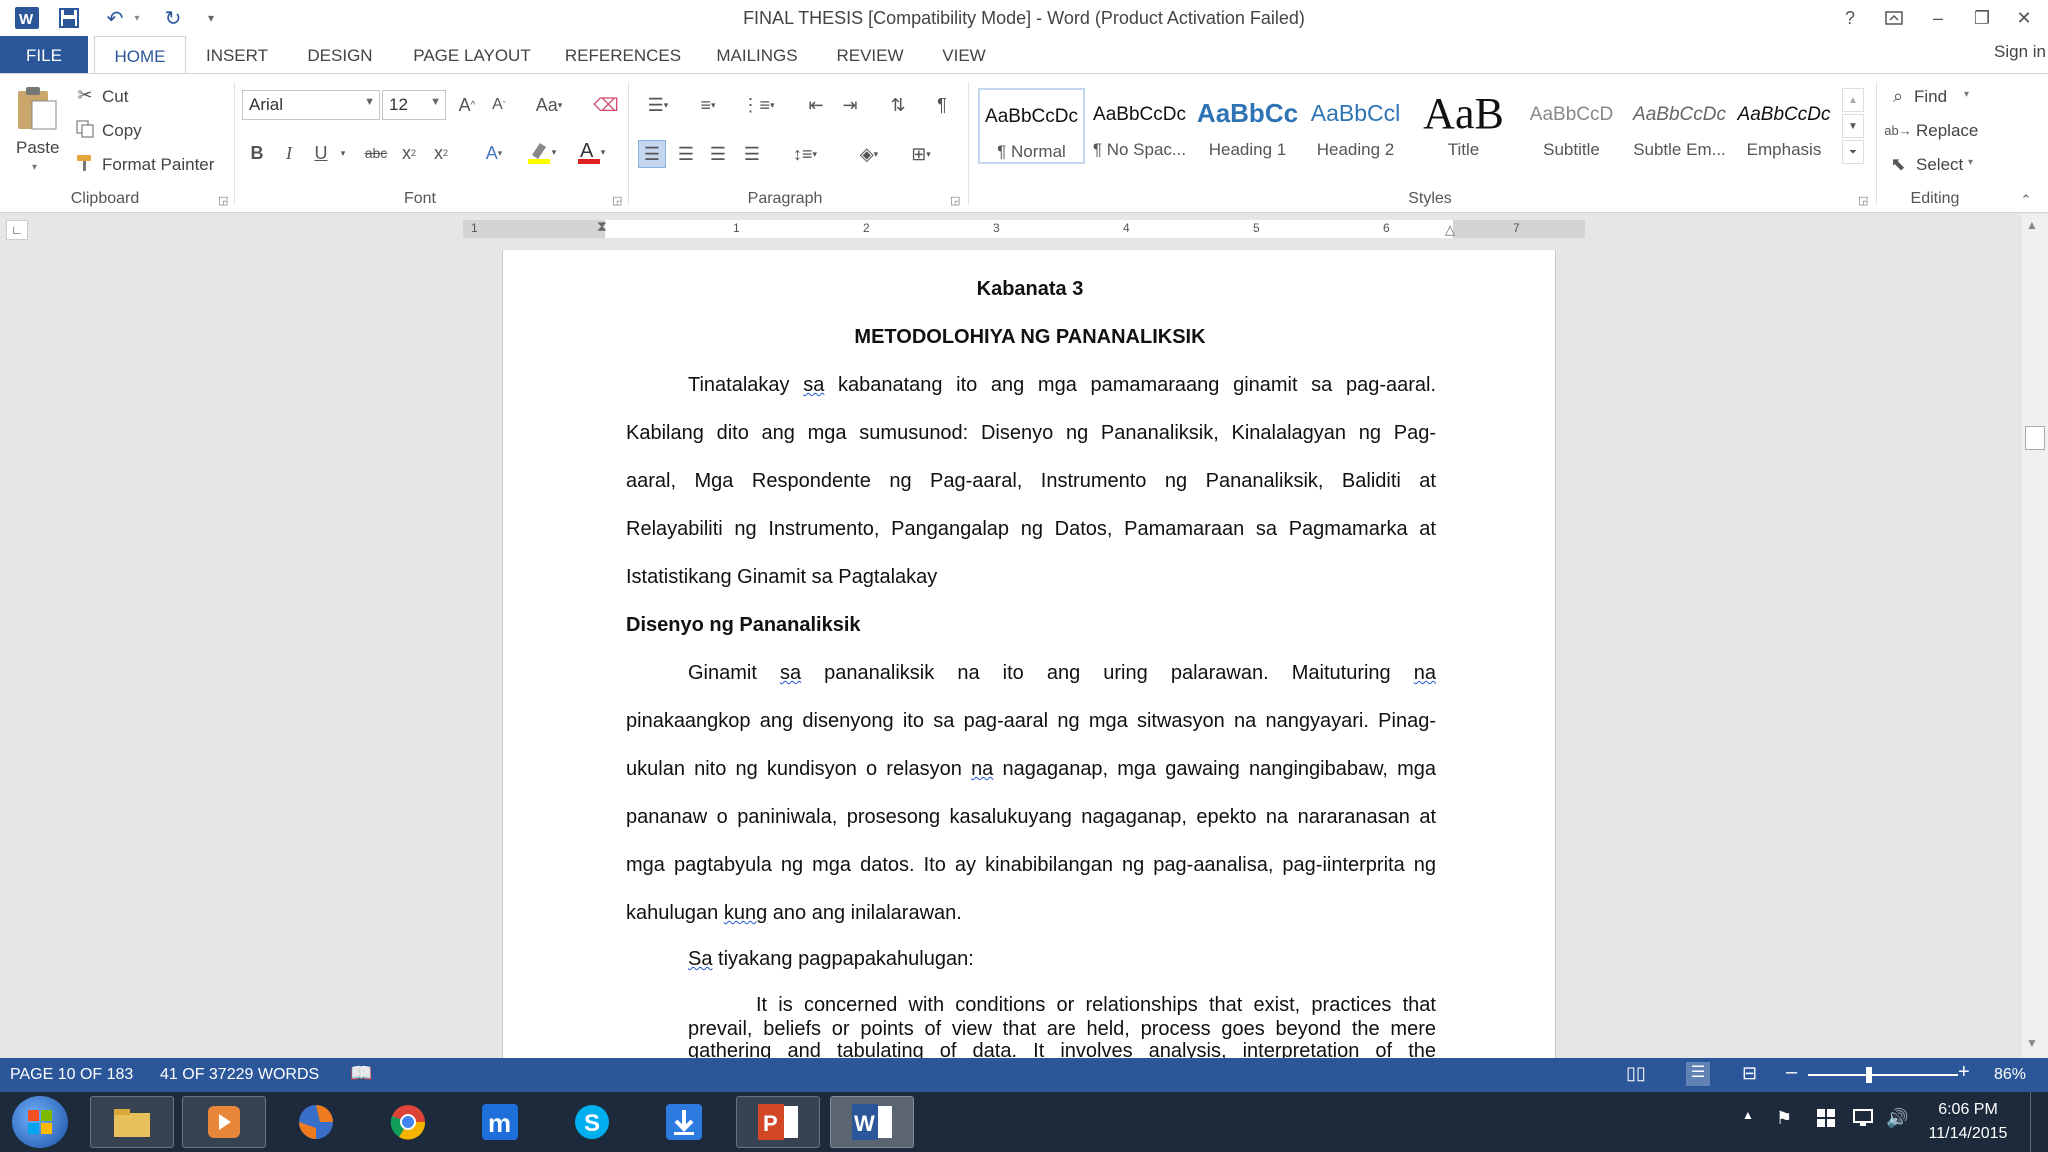  Describe the element at coordinates (1947, 131) in the screenshot. I see `replace-button: Replace` at that location.